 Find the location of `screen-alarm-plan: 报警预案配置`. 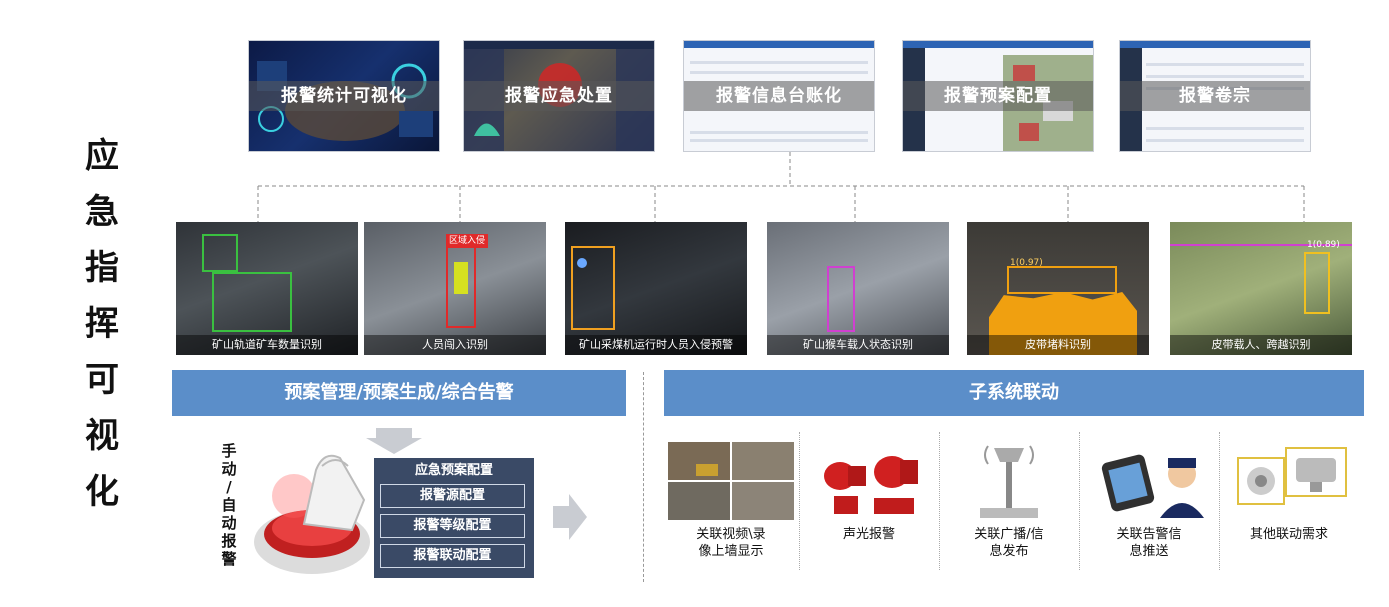

screen-alarm-plan: 报警预案配置 is located at coordinates (998, 96).